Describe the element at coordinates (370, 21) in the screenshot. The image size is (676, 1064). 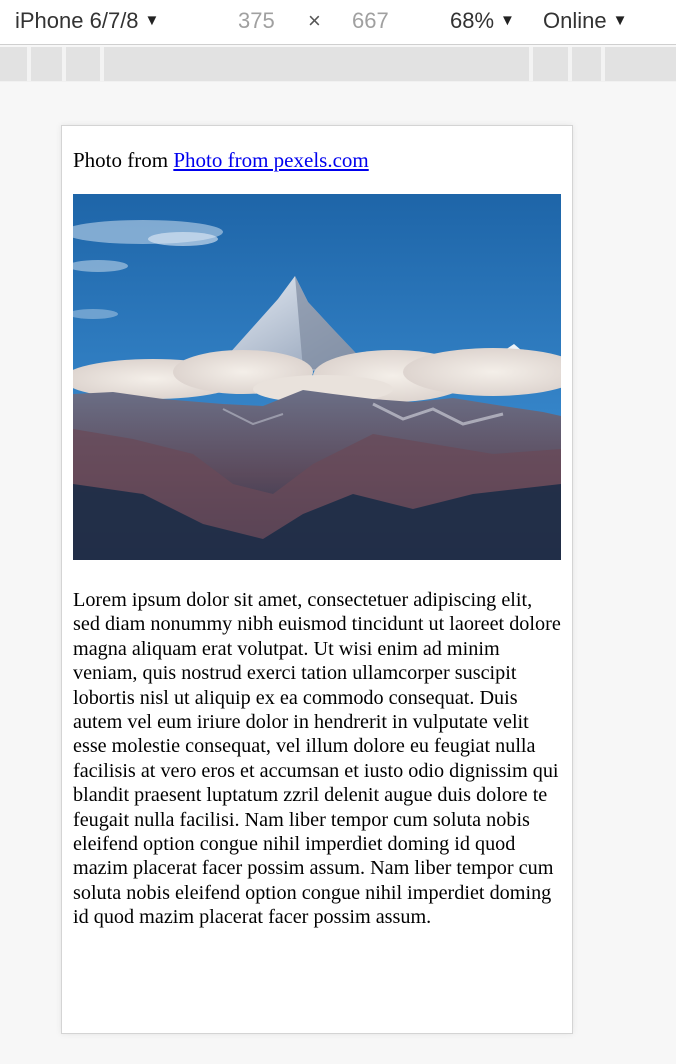
I see `height-input: 667` at that location.